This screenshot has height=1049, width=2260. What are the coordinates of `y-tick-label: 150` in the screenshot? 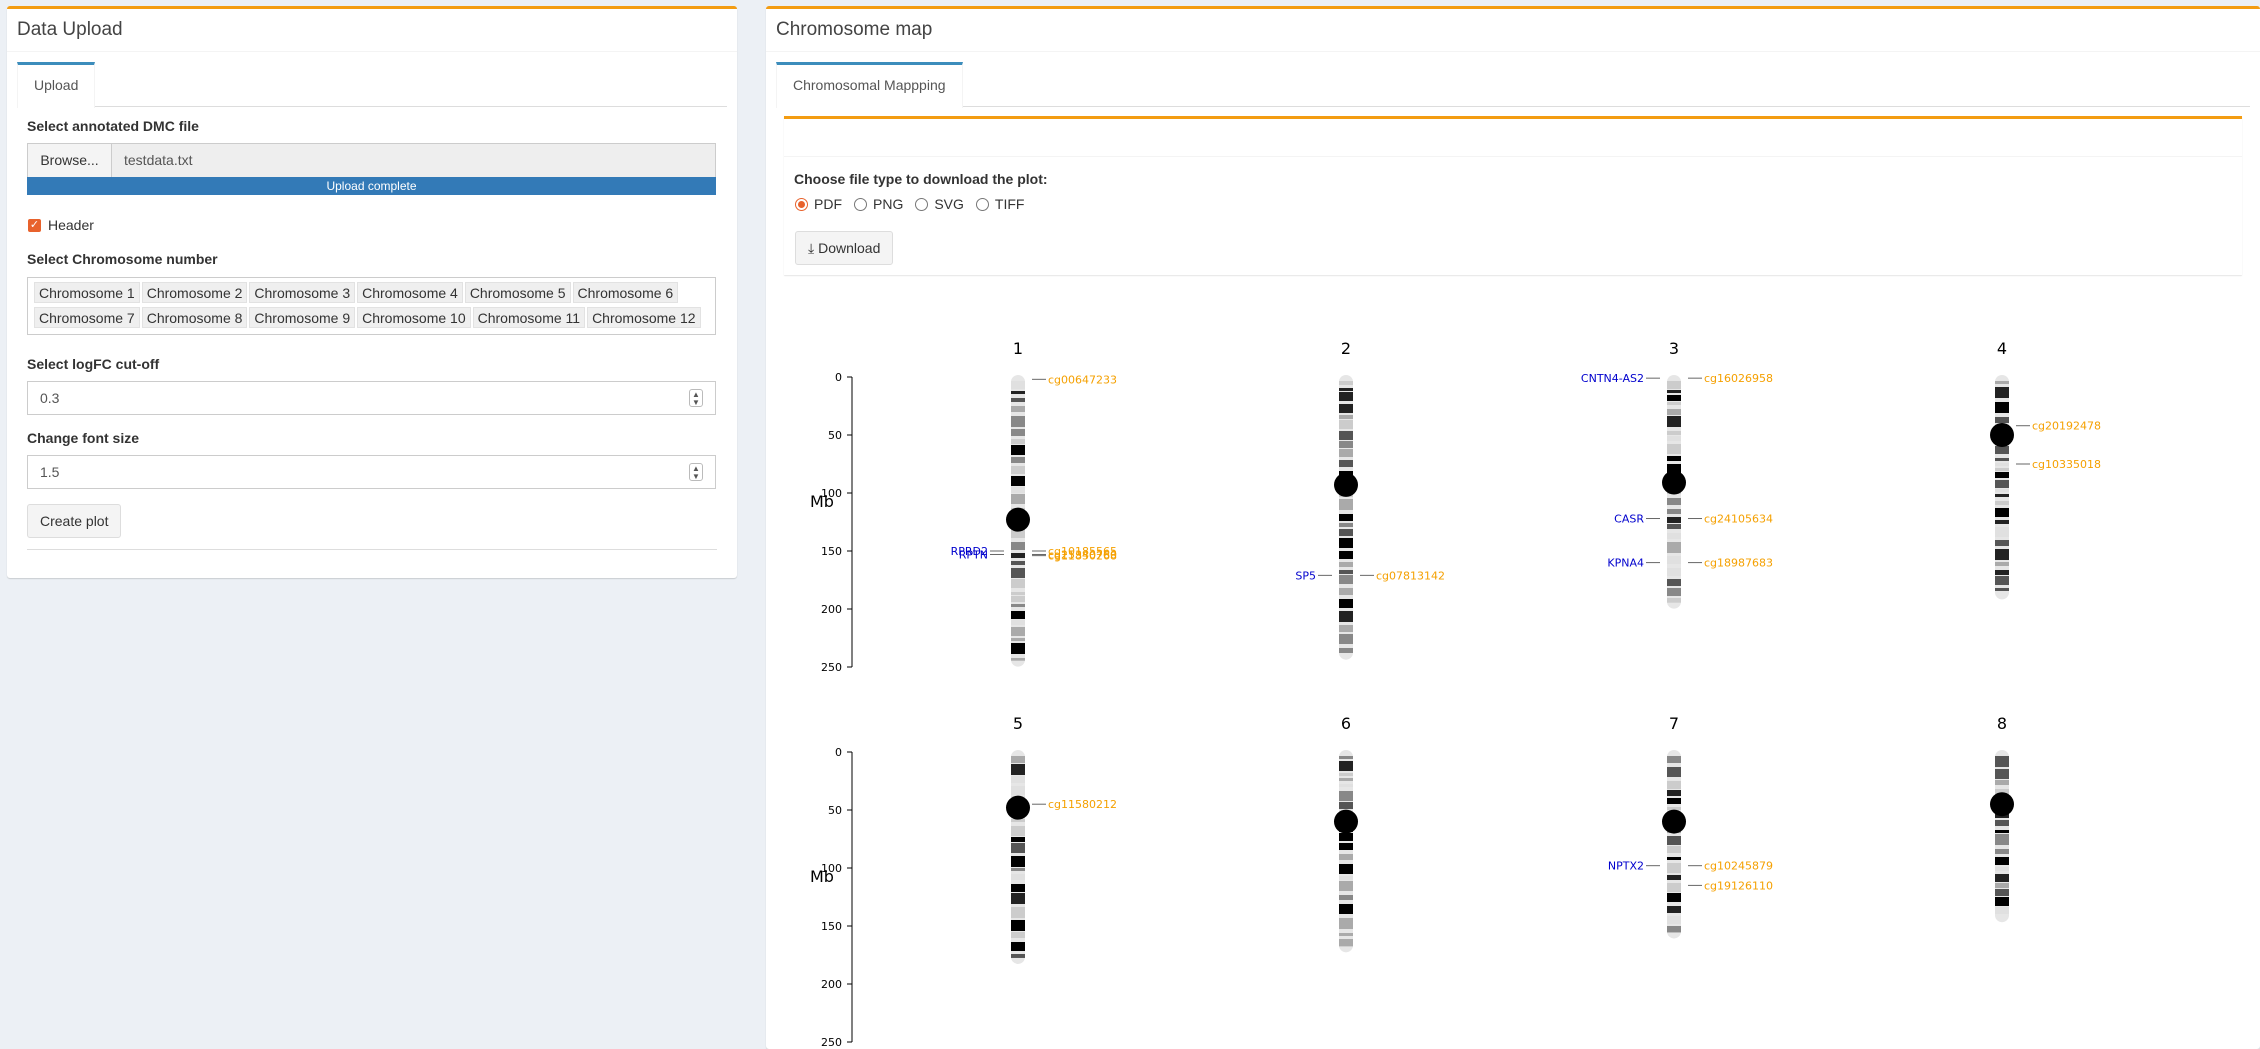 It's located at (831, 551).